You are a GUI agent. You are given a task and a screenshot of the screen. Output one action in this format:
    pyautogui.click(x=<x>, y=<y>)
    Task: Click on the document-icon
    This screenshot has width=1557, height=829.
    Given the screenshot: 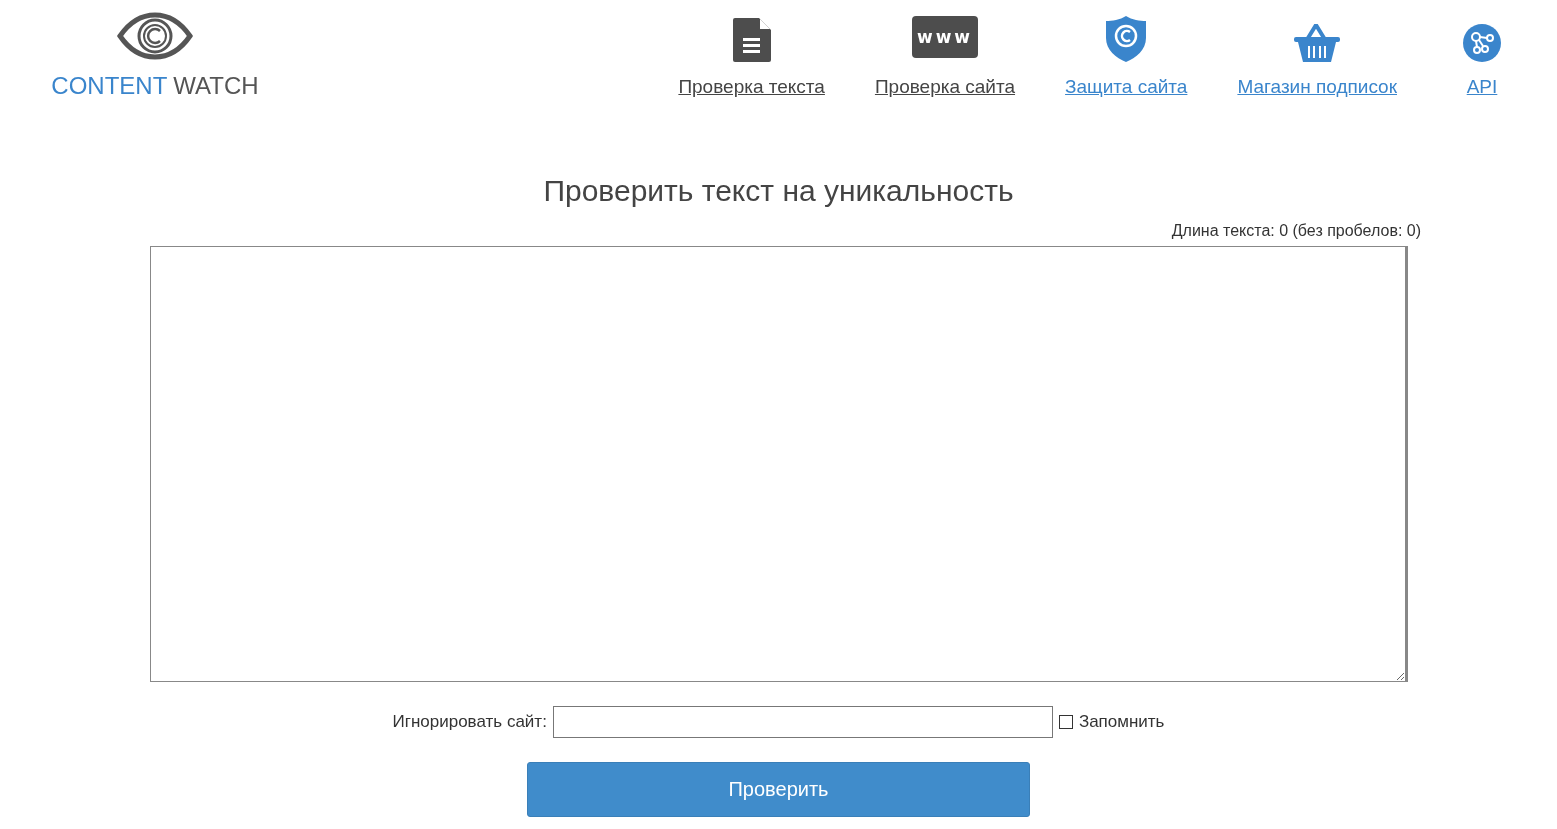 What is the action you would take?
    pyautogui.click(x=751, y=40)
    